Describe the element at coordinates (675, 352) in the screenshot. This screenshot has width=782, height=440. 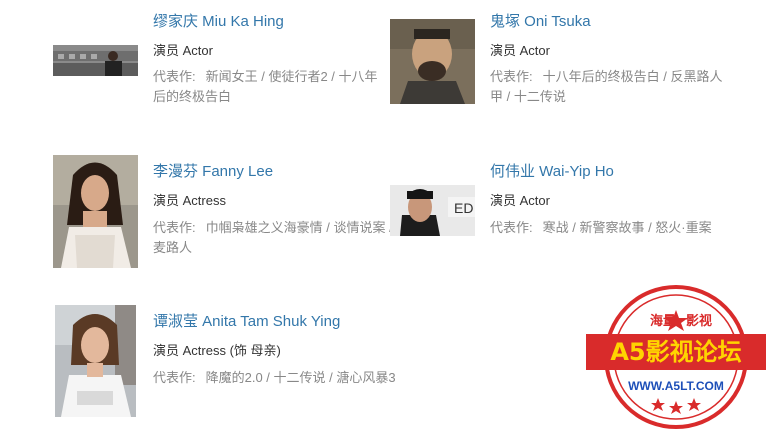
I see `watermark-title: A5影视论坛` at that location.